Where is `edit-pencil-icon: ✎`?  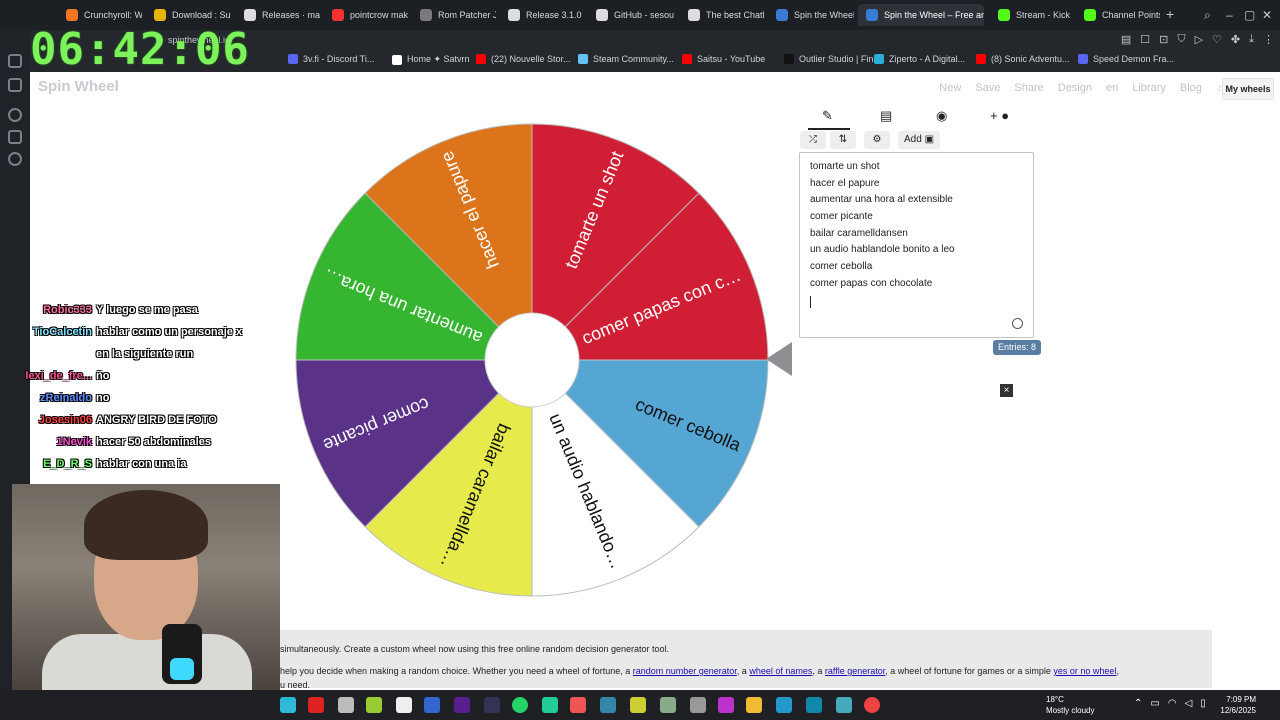 edit-pencil-icon: ✎ is located at coordinates (829, 119).